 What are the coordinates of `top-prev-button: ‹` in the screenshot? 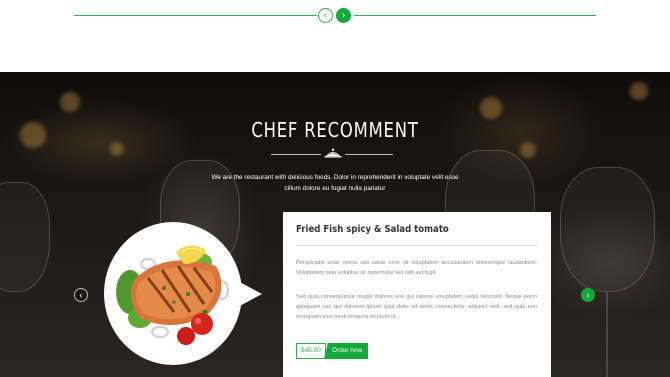 It's located at (325, 15).